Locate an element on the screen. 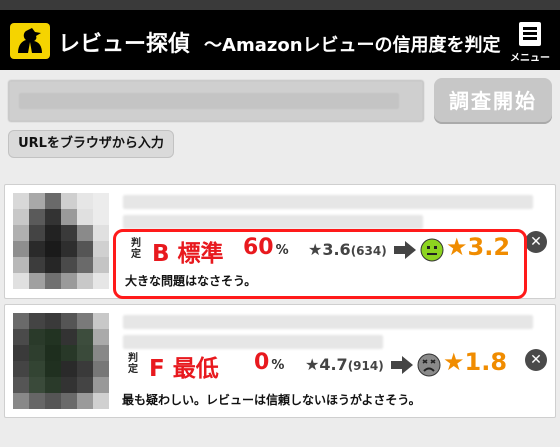 This screenshot has height=447, width=560. grade: B 標準 is located at coordinates (188, 251).